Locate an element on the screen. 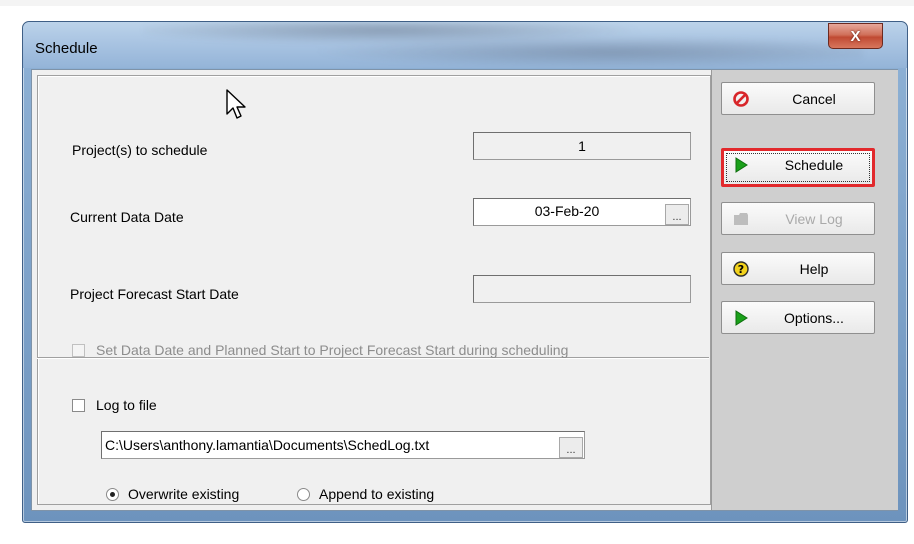 This screenshot has height=544, width=914. forecast-start-label: Project Forecast Start Date is located at coordinates (154, 294).